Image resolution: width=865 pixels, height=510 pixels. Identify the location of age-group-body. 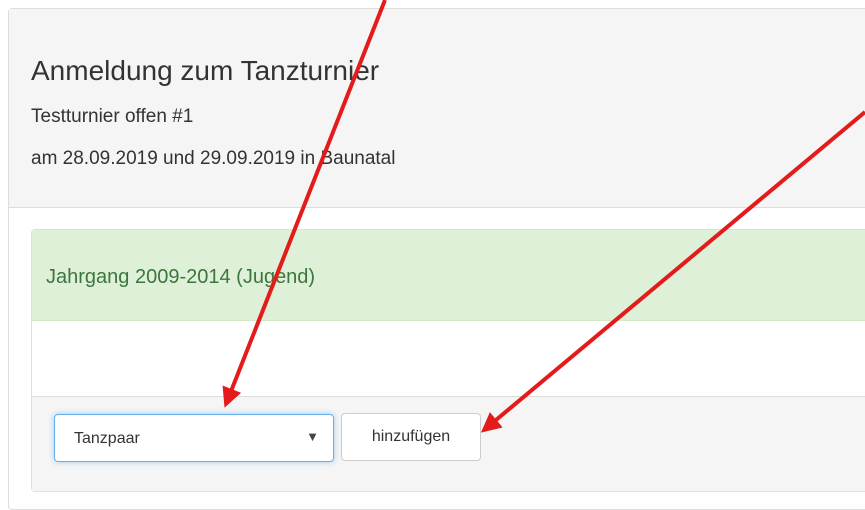
(448, 358).